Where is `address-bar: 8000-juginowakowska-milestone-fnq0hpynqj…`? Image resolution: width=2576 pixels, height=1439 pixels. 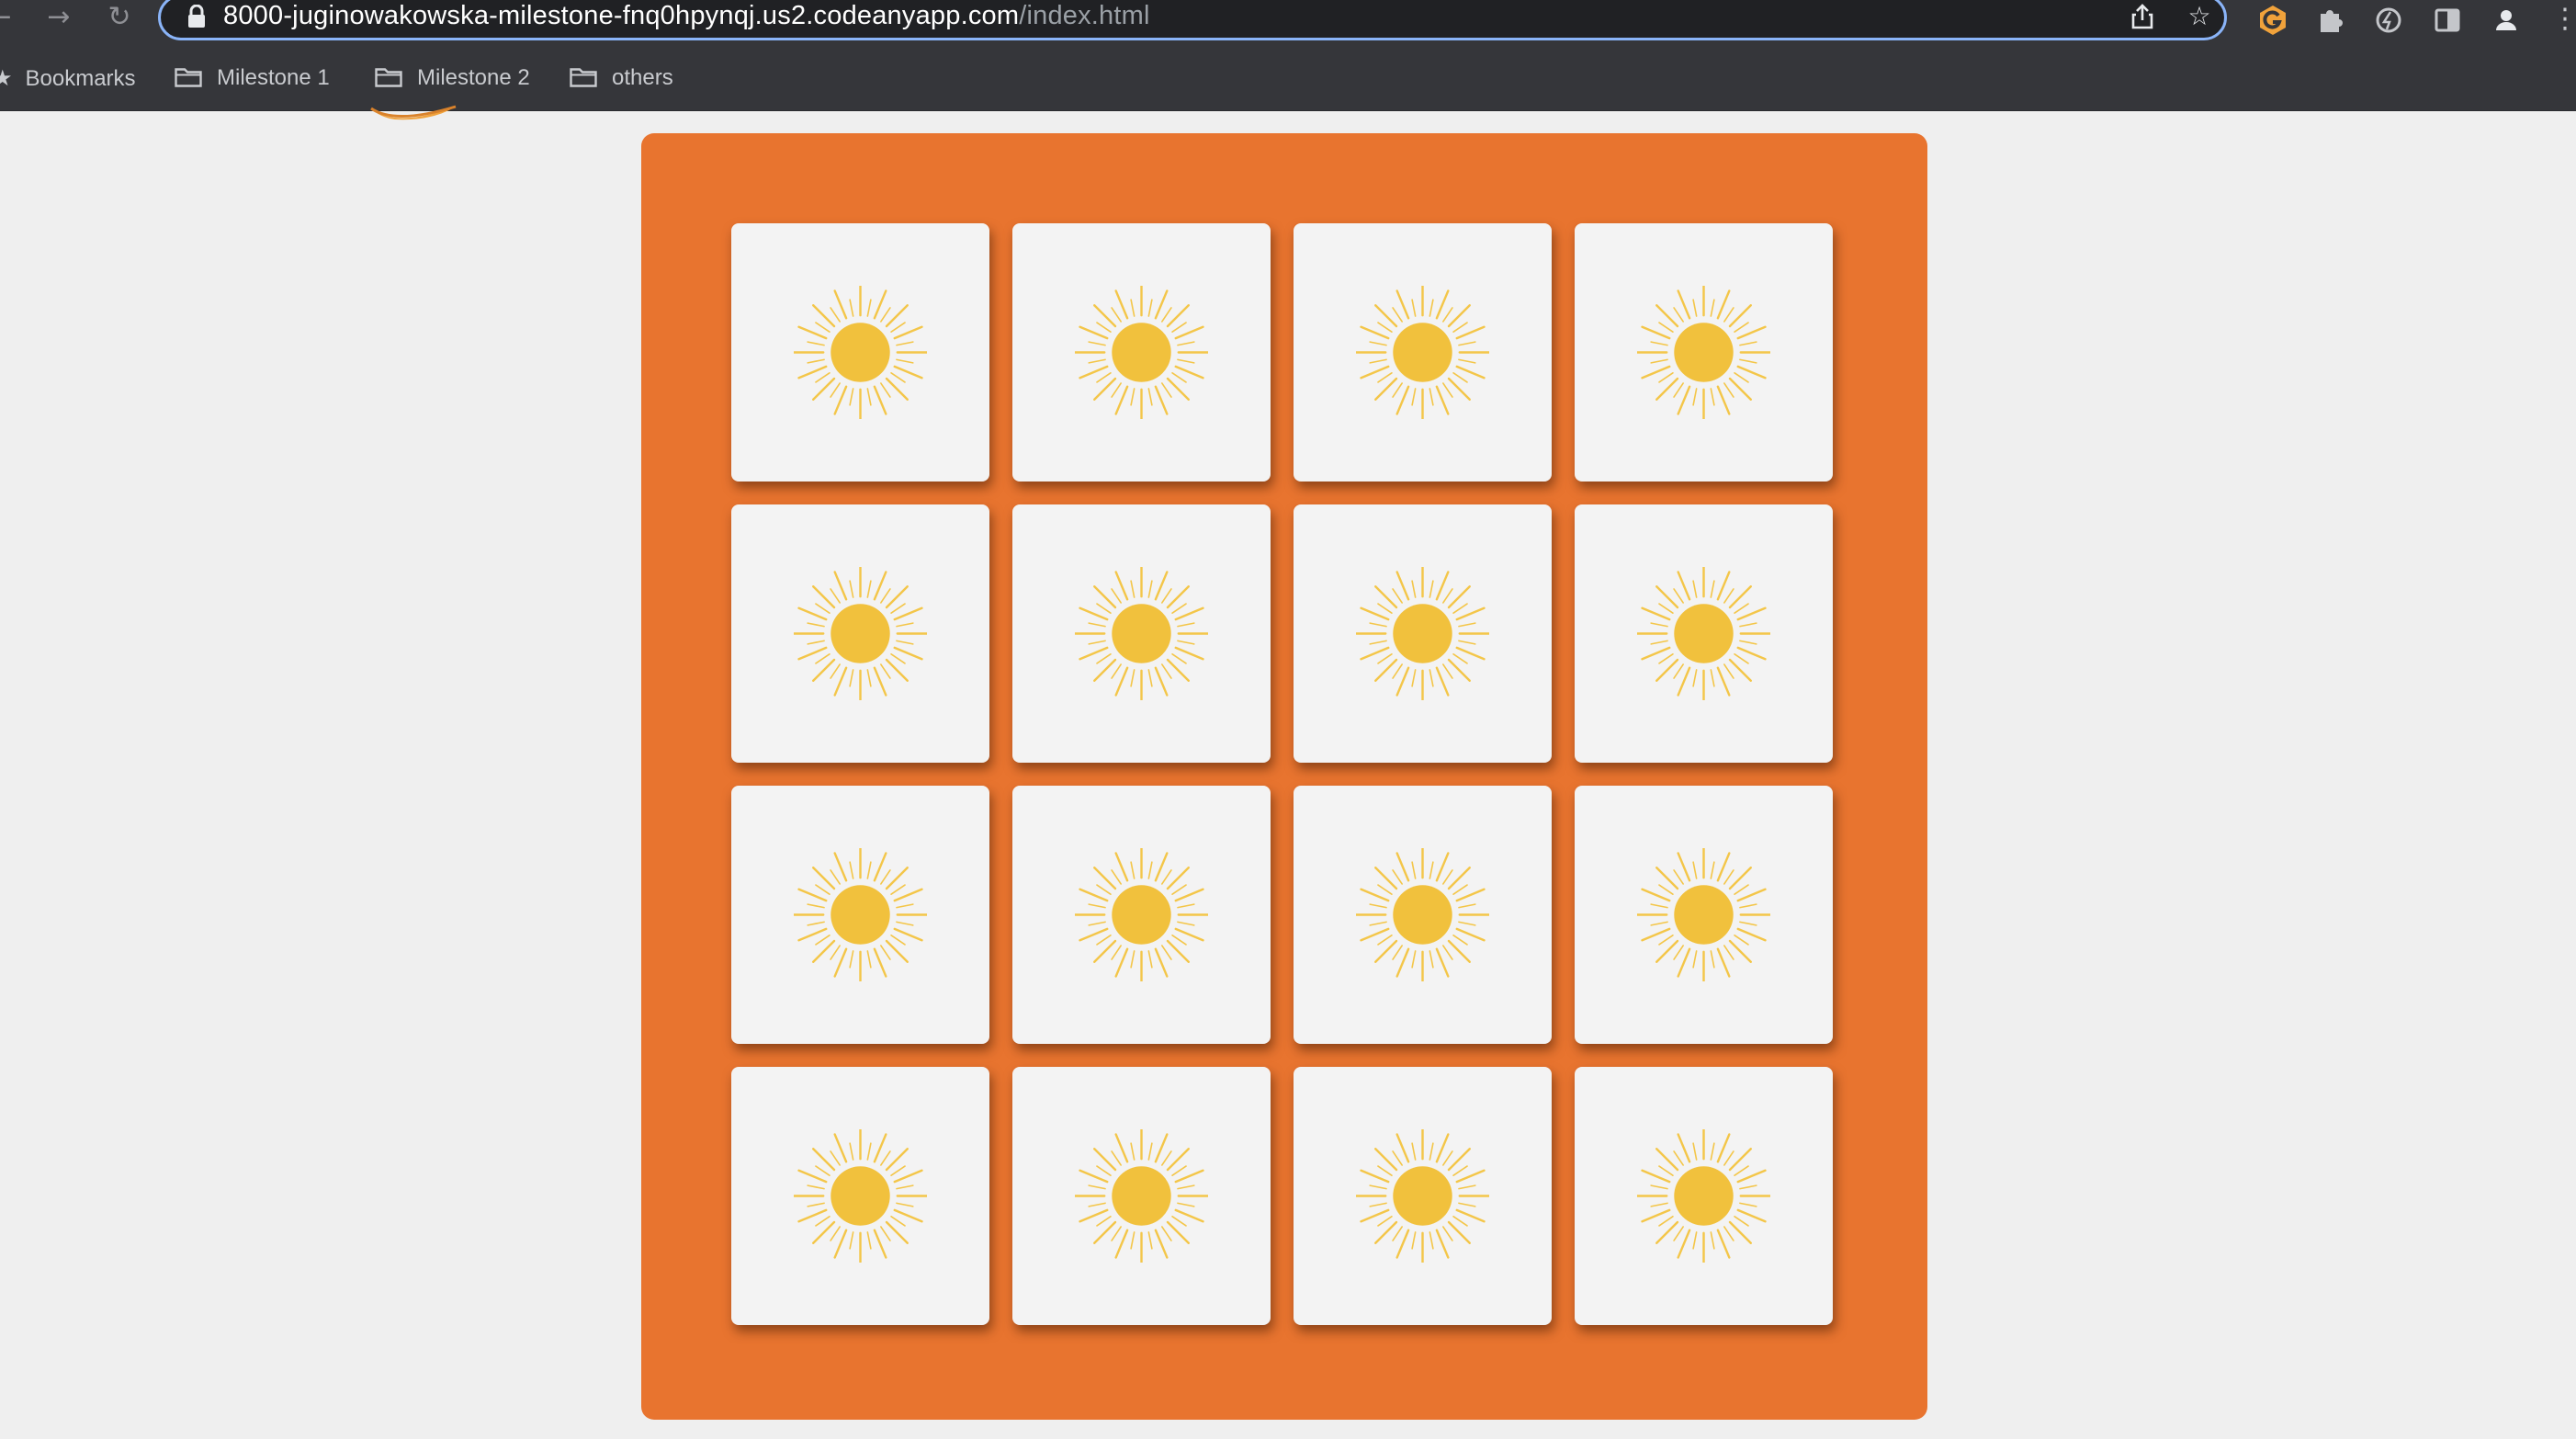
address-bar: 8000-juginowakowska-milestone-fnq0hpynqj… is located at coordinates (1192, 20).